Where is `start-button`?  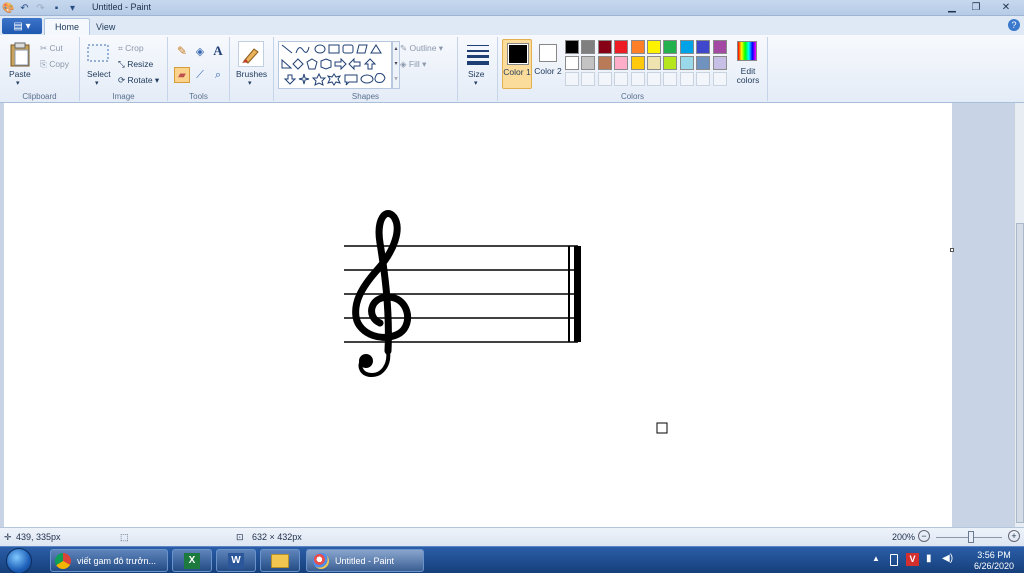
start-button is located at coordinates (19, 560).